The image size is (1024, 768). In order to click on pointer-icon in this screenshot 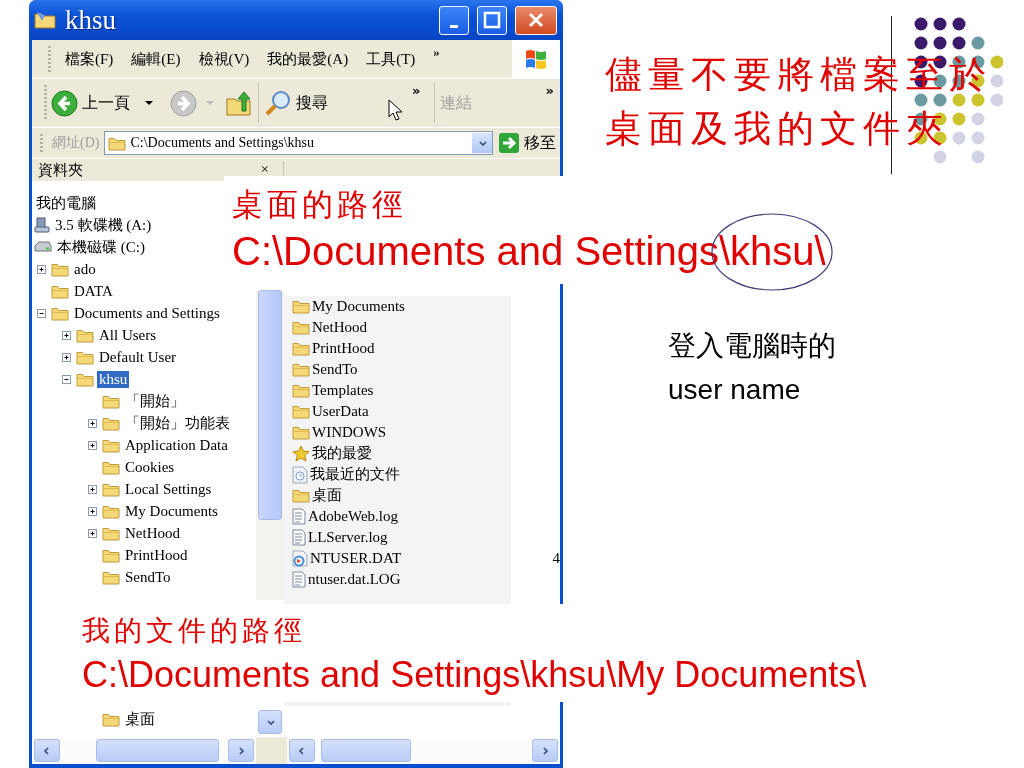, I will do `click(396, 110)`.